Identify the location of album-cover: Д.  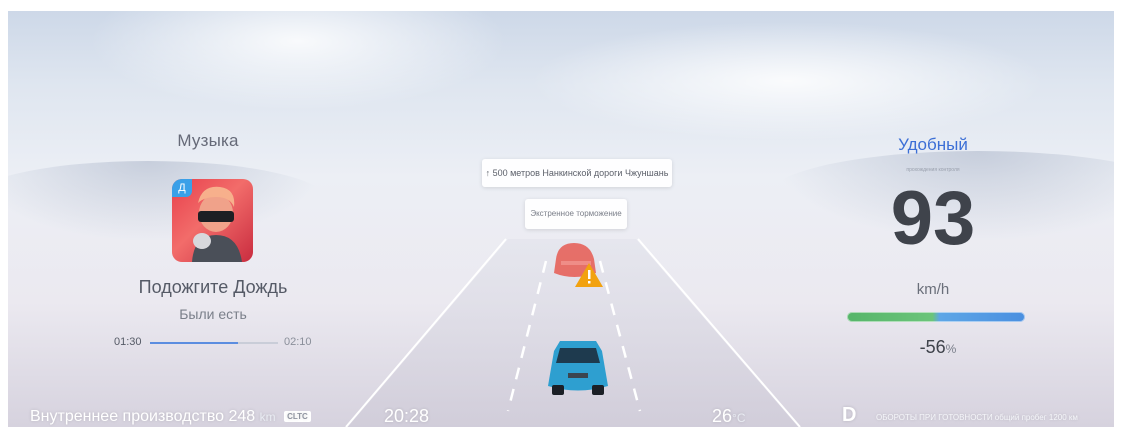
(212, 220).